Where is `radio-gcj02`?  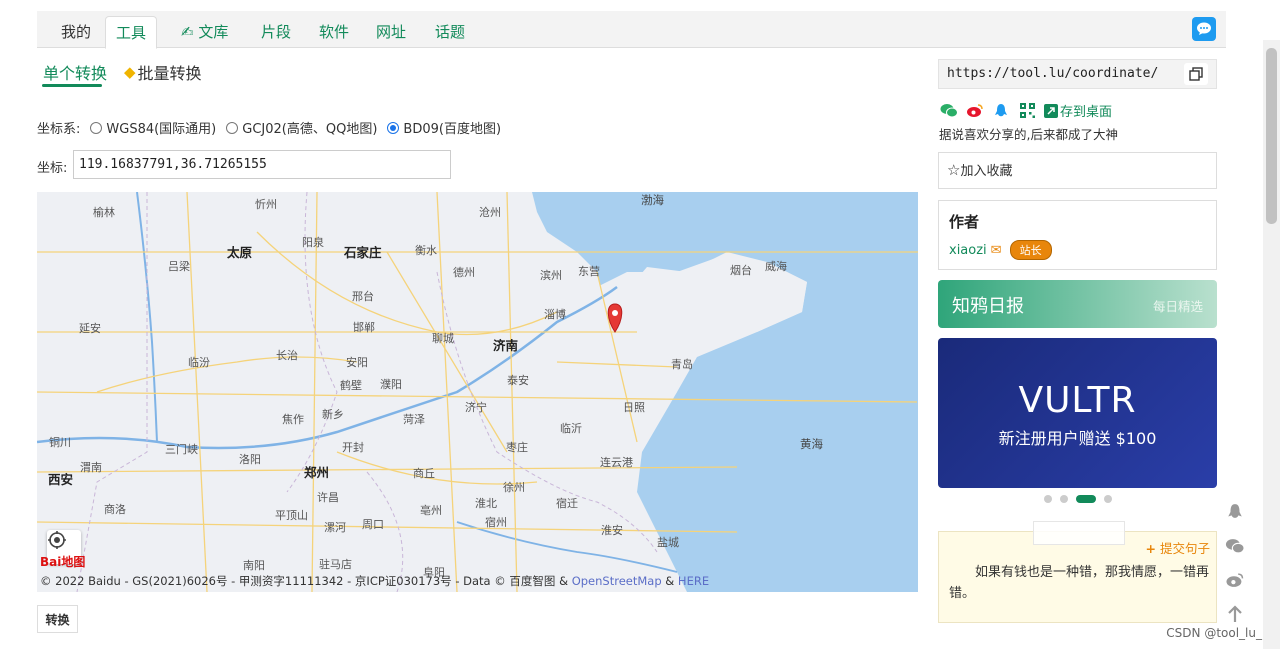 radio-gcj02 is located at coordinates (232, 127).